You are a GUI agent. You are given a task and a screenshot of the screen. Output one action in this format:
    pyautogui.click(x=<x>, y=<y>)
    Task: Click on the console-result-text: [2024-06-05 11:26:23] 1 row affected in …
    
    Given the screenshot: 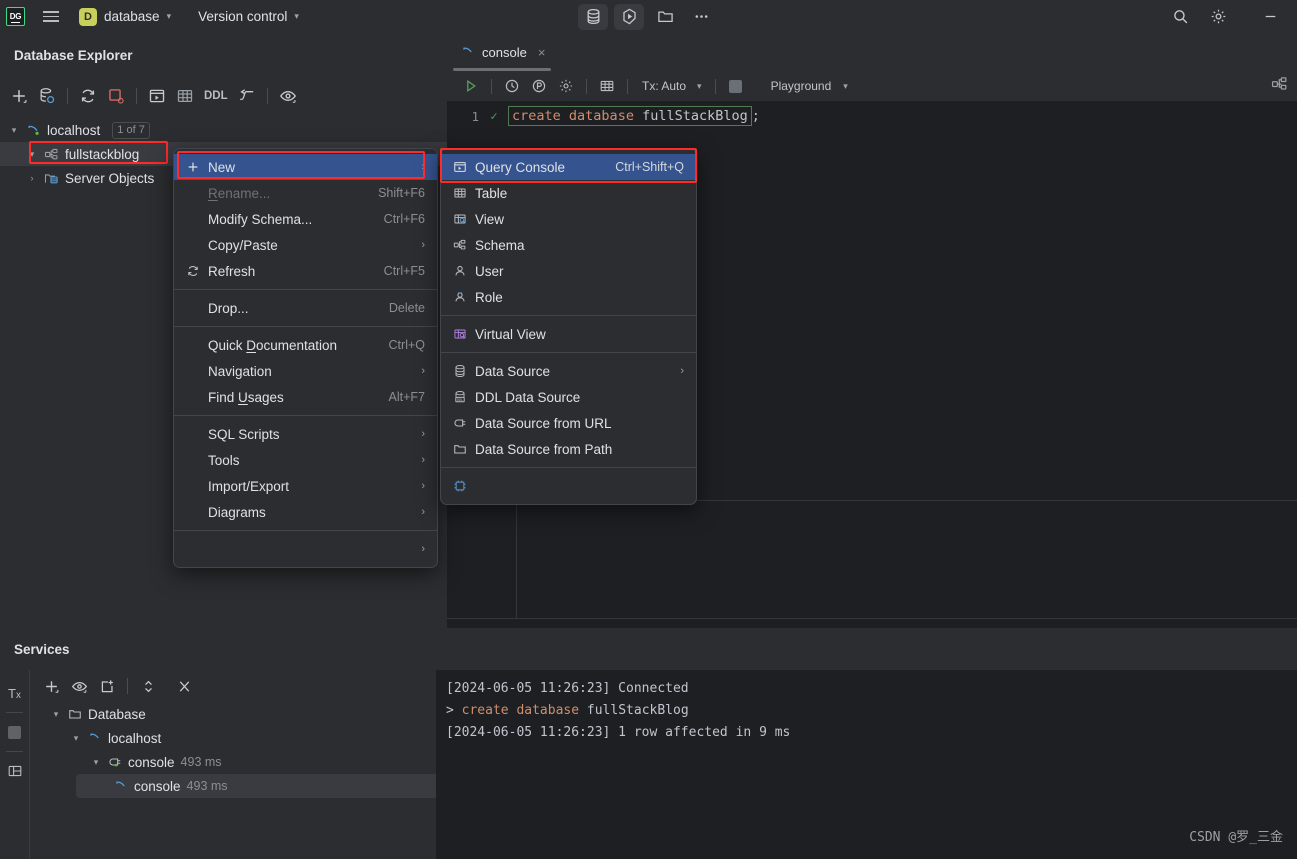 What is the action you would take?
    pyautogui.click(x=618, y=732)
    